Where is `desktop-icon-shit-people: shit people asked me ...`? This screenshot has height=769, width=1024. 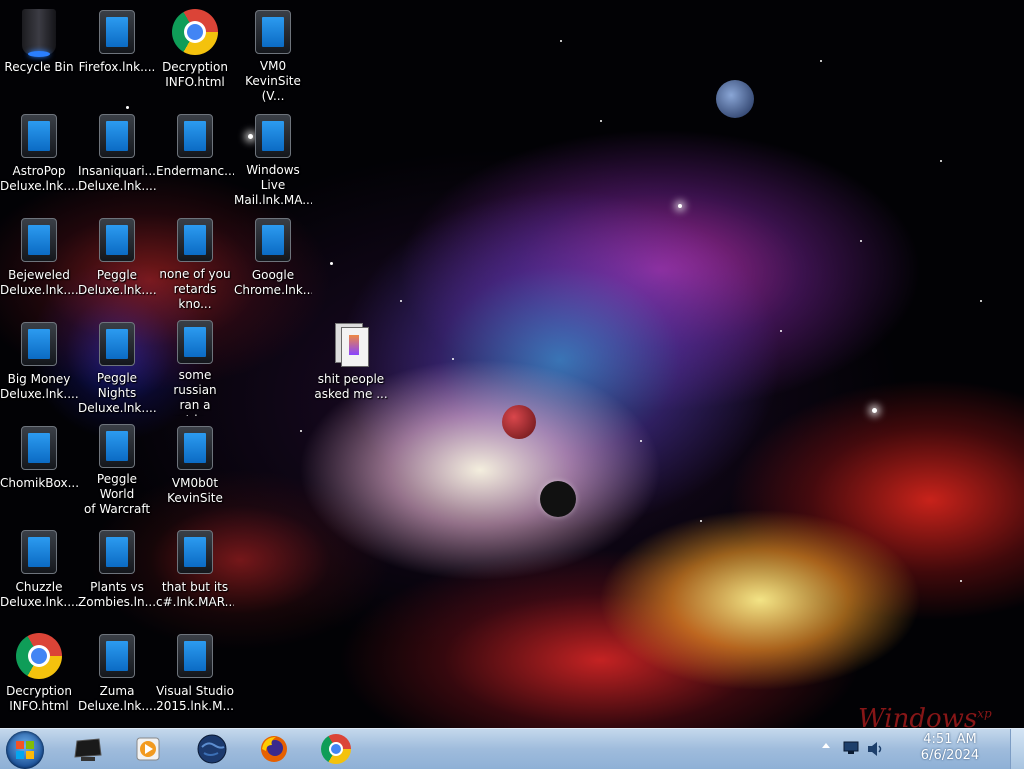
desktop-icon-shit-people: shit people asked me ... is located at coordinates (351, 366).